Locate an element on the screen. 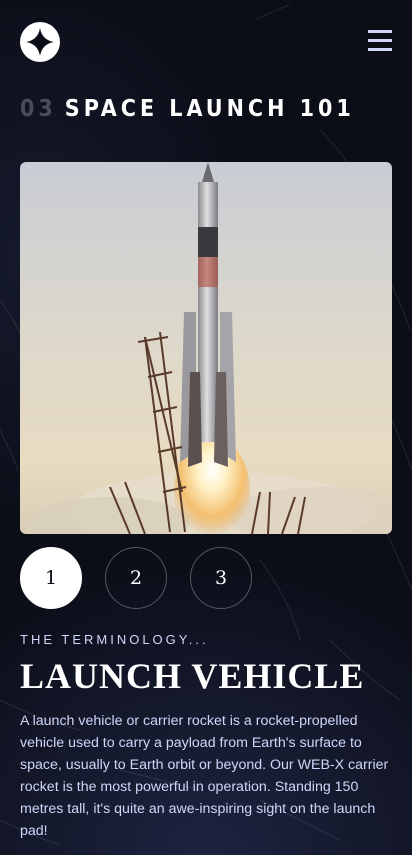  star-icon is located at coordinates (40, 42).